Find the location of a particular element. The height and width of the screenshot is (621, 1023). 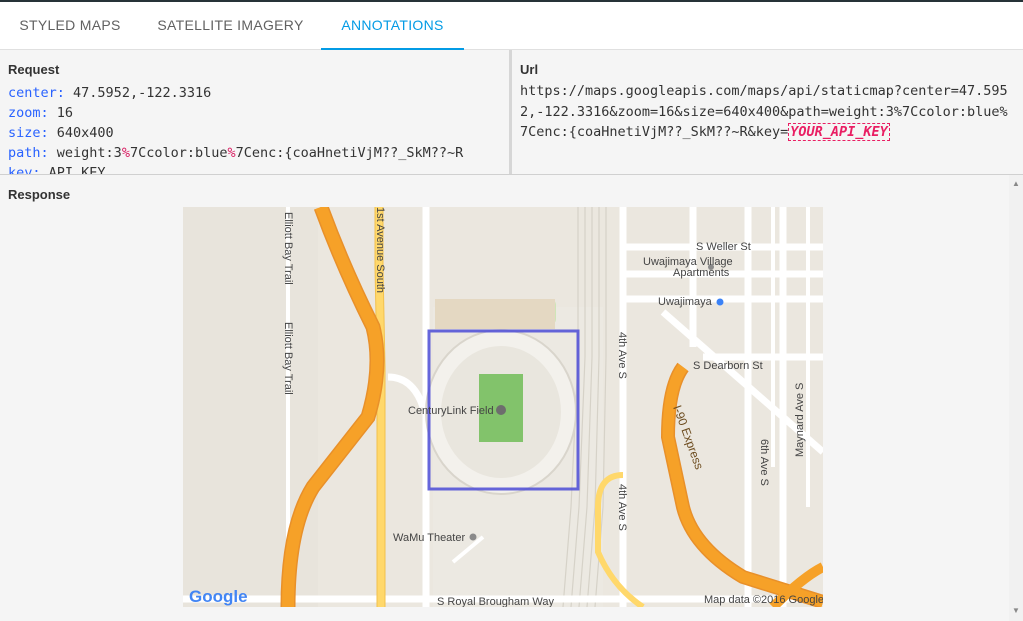

param-zoom: zoom: 16 is located at coordinates (253, 113).